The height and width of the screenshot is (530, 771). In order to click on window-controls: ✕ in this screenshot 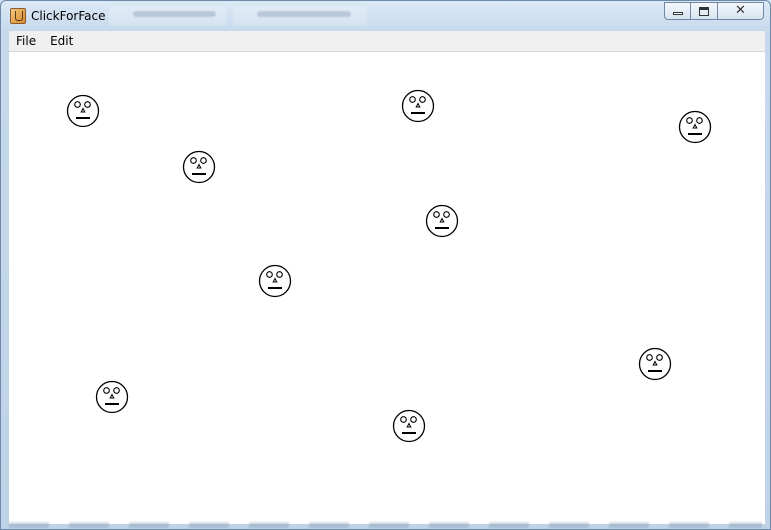, I will do `click(714, 12)`.